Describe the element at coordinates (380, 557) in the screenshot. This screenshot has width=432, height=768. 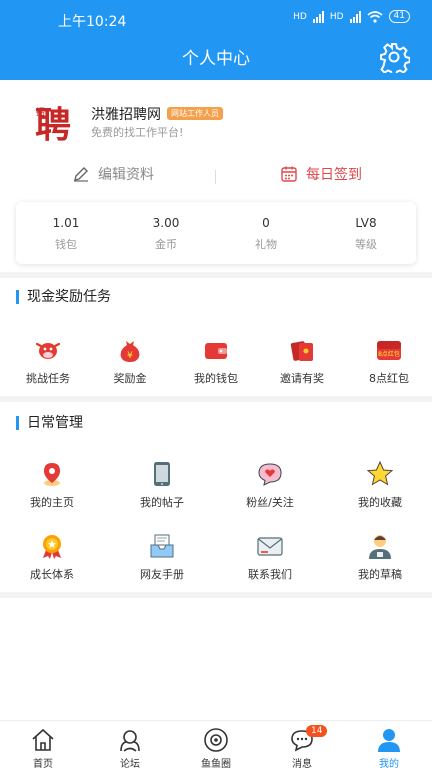
I see `daily-item-drafts: 我的草稿` at that location.